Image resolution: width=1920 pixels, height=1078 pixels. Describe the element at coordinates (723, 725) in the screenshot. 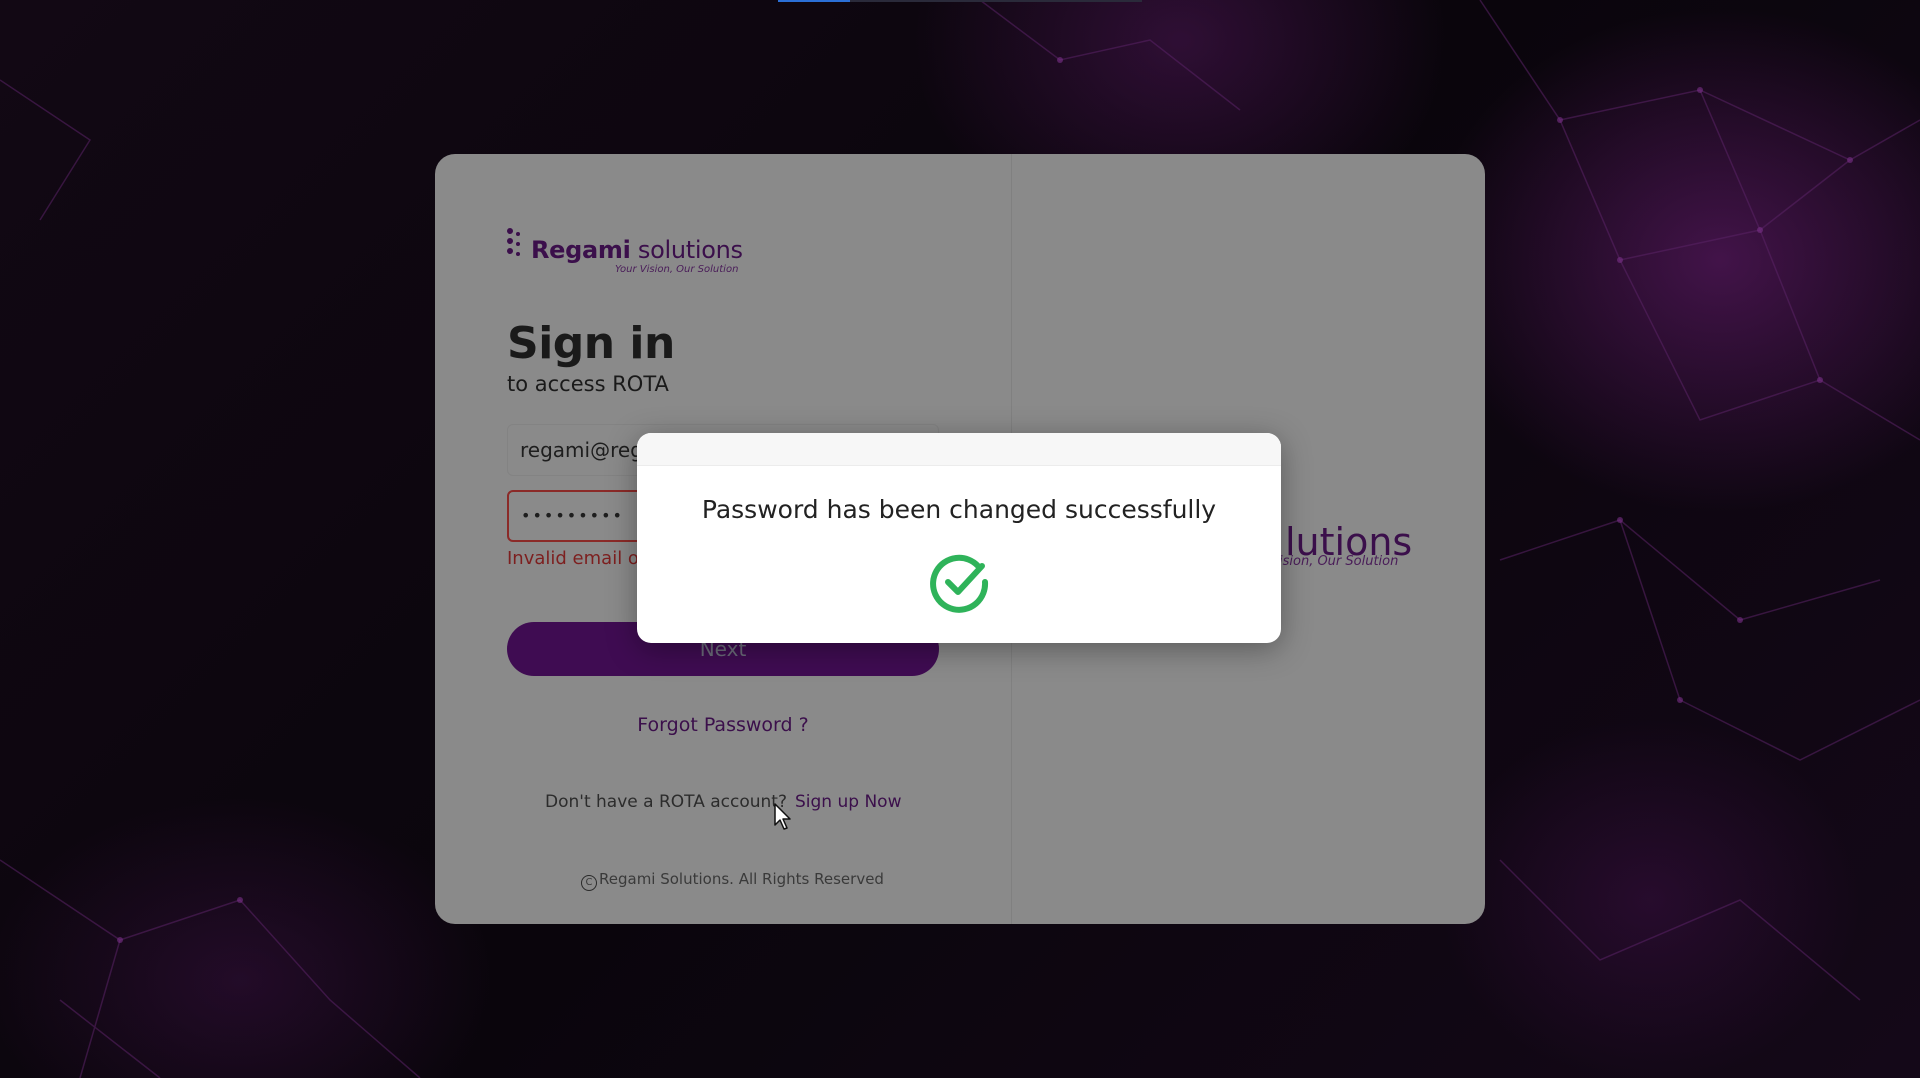

I see `forgot-password-link: Forgot Password ?` at that location.